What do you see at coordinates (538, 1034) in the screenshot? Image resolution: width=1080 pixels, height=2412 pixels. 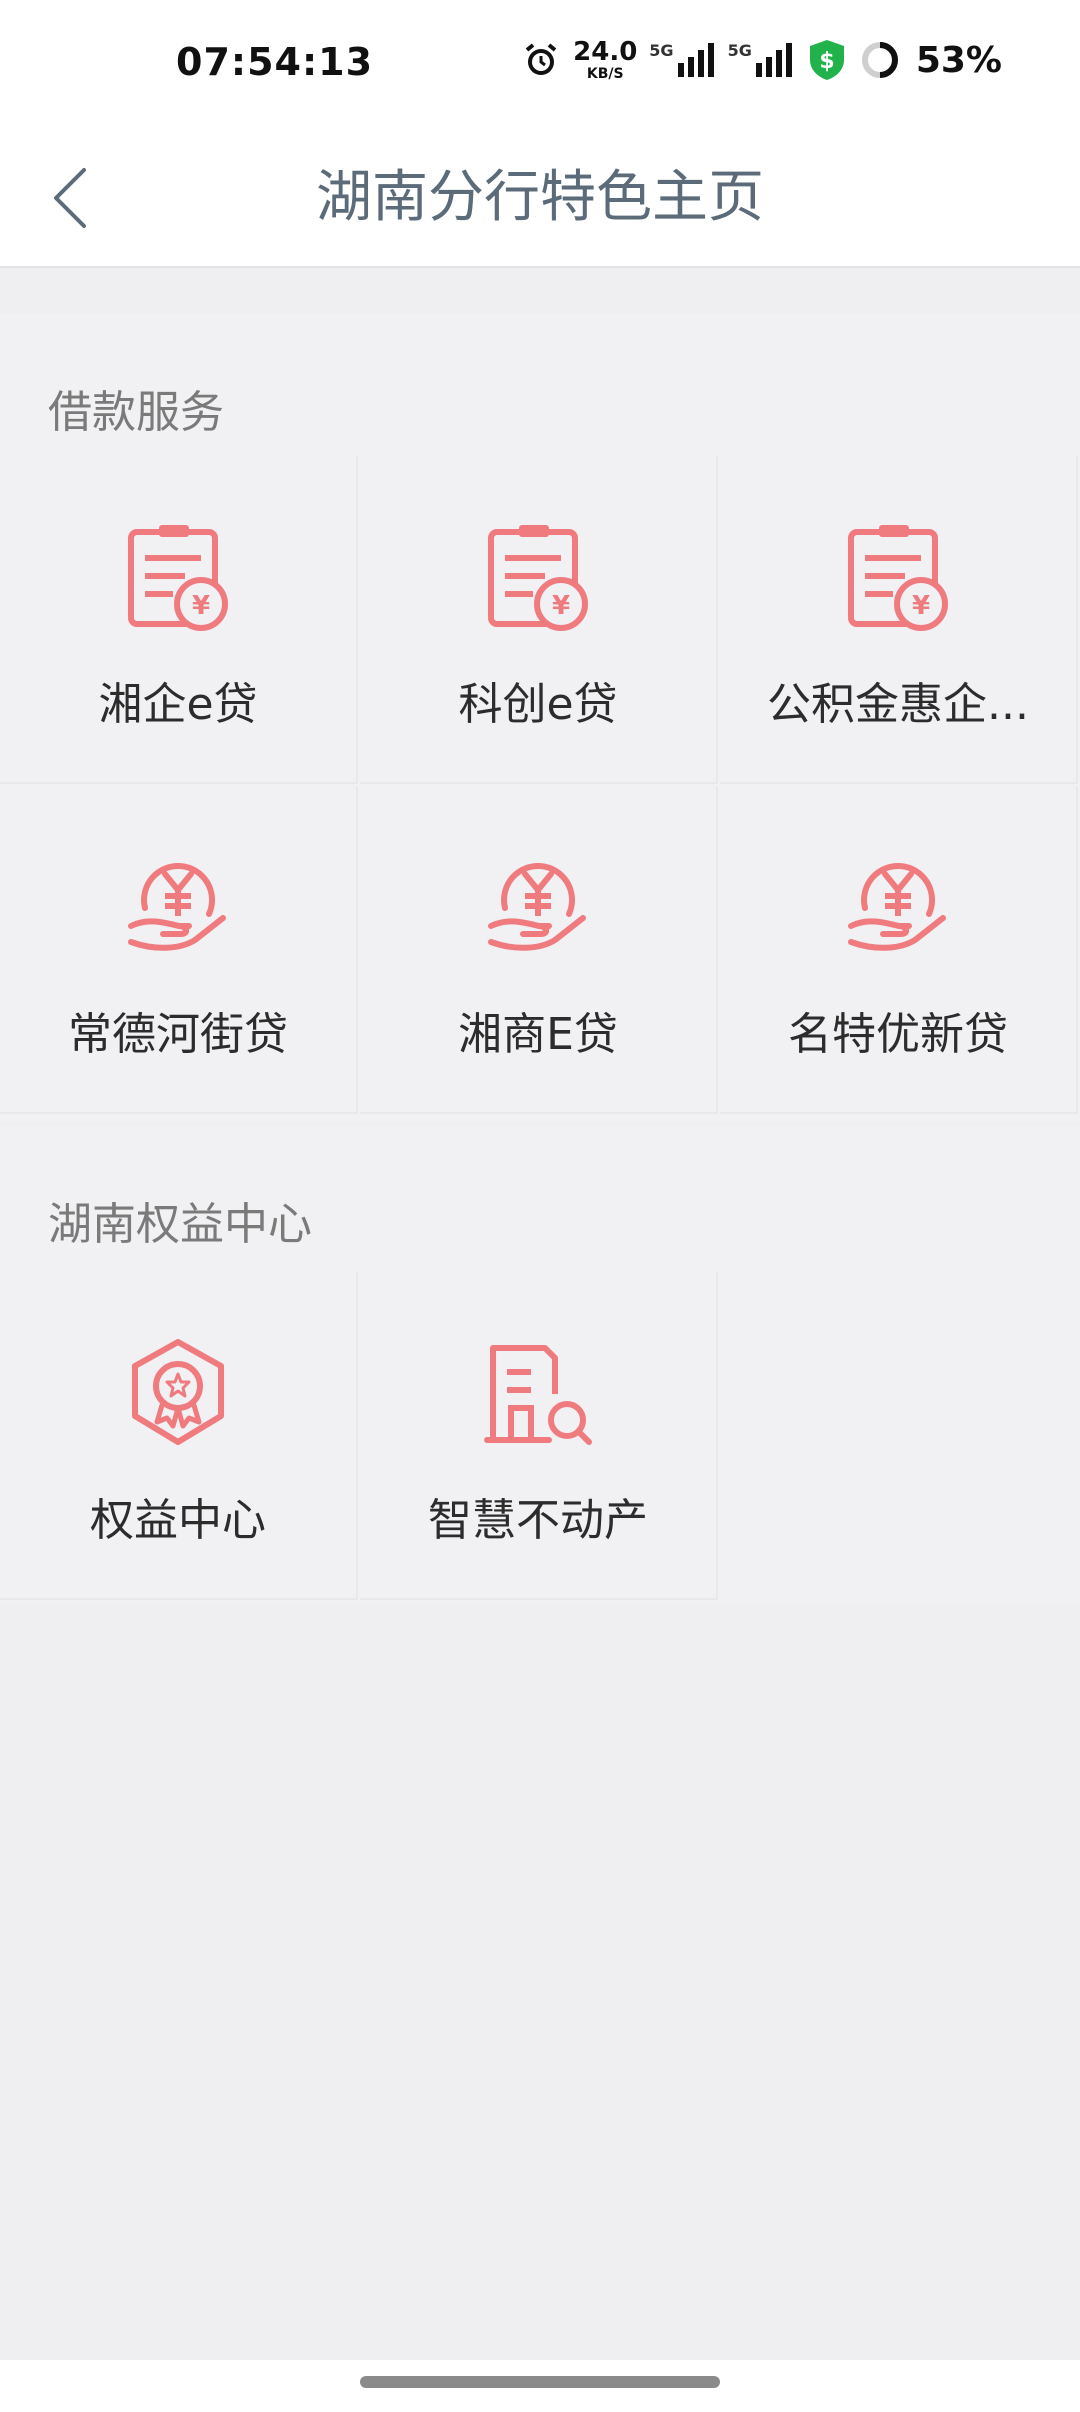 I see `service-label: 湘商E贷` at bounding box center [538, 1034].